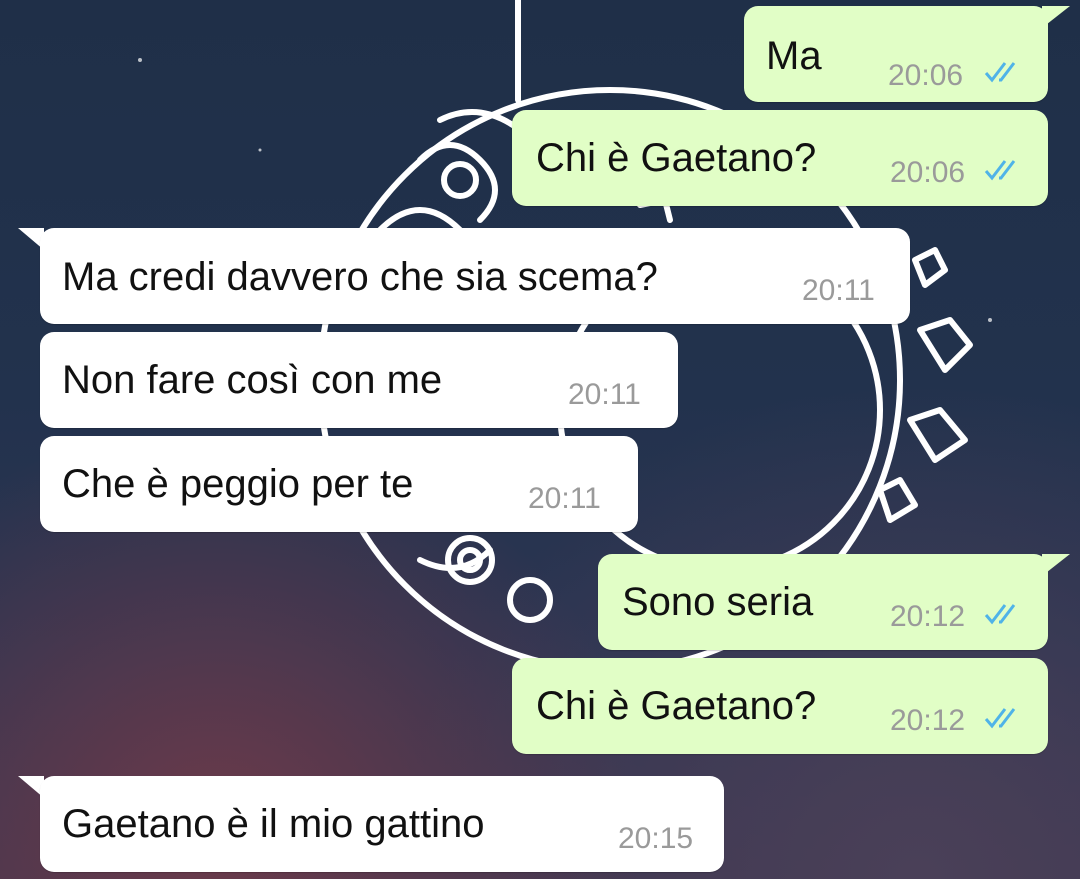 The image size is (1080, 879). What do you see at coordinates (656, 838) in the screenshot?
I see `message-time: 20:15` at bounding box center [656, 838].